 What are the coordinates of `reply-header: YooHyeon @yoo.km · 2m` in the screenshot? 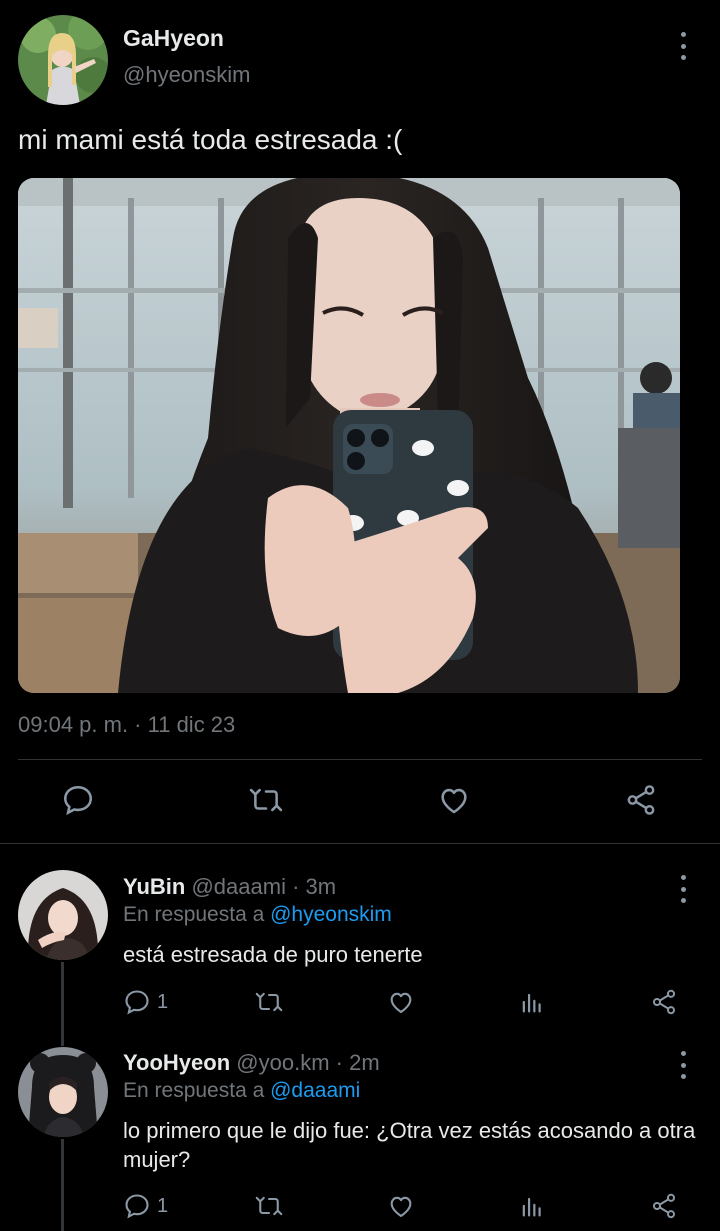 It's located at (251, 1063).